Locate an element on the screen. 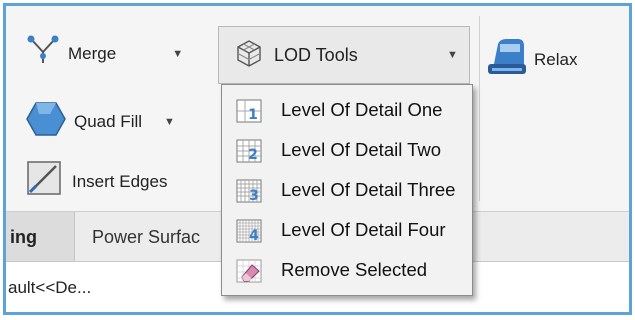 Image resolution: width=635 pixels, height=320 pixels. svg-text: 2 is located at coordinates (253, 155).